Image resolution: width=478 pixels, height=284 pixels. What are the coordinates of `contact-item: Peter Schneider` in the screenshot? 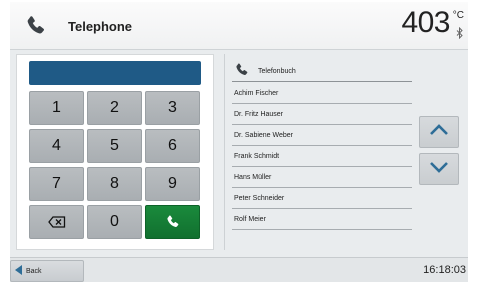 It's located at (322, 198).